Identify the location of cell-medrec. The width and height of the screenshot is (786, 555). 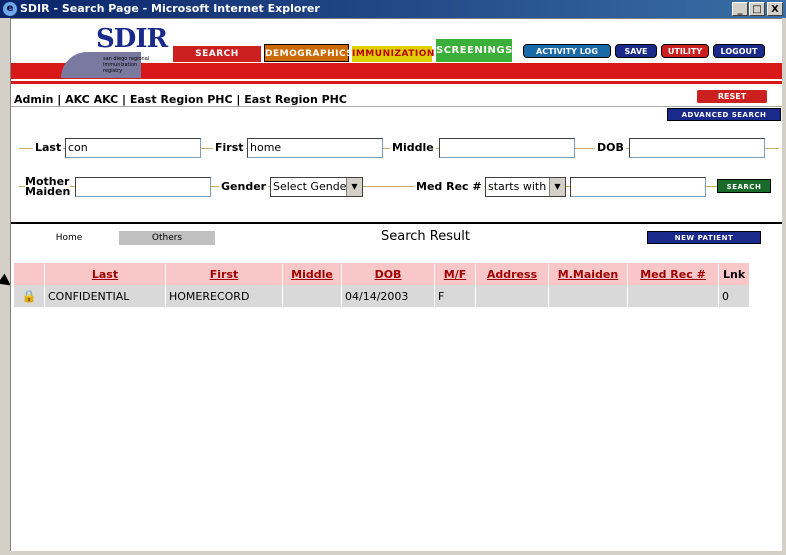
(673, 296).